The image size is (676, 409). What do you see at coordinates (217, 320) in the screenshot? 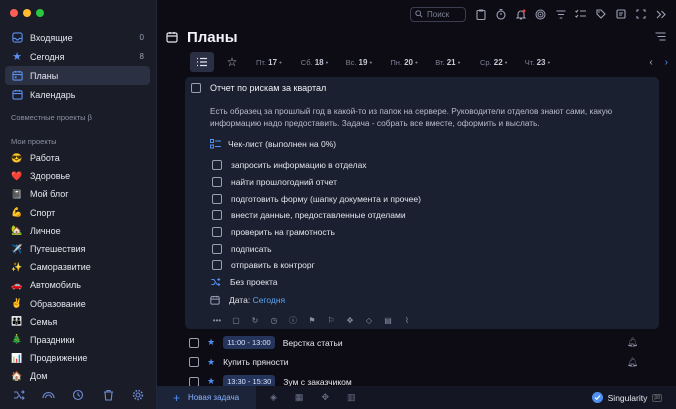
I see `more-icon: •••` at bounding box center [217, 320].